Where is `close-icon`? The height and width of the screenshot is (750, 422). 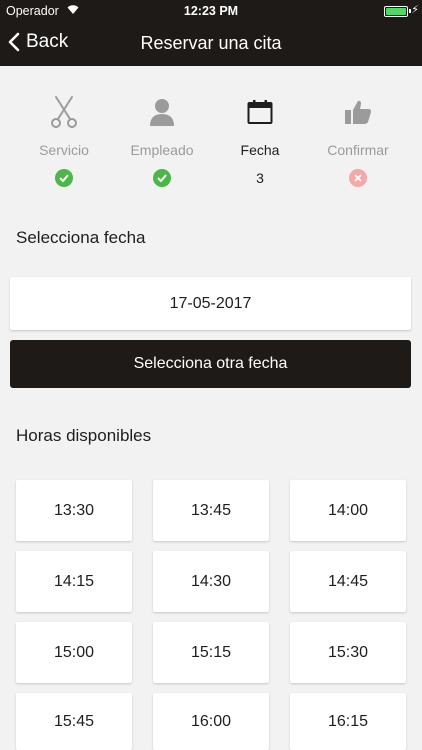 close-icon is located at coordinates (358, 178).